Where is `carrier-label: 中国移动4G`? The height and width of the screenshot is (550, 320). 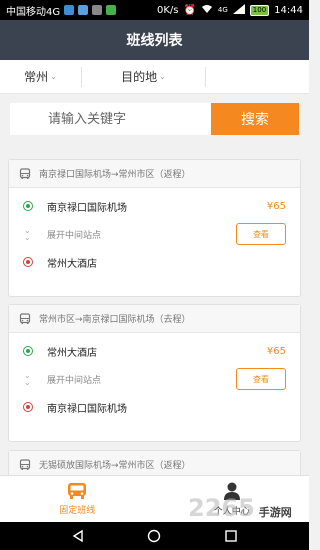 carrier-label: 中国移动4G is located at coordinates (33, 12).